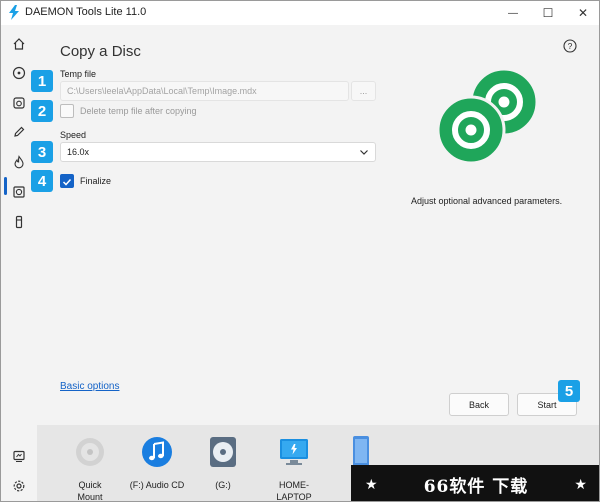 The image size is (600, 502). I want to click on media-icon, so click(19, 456).